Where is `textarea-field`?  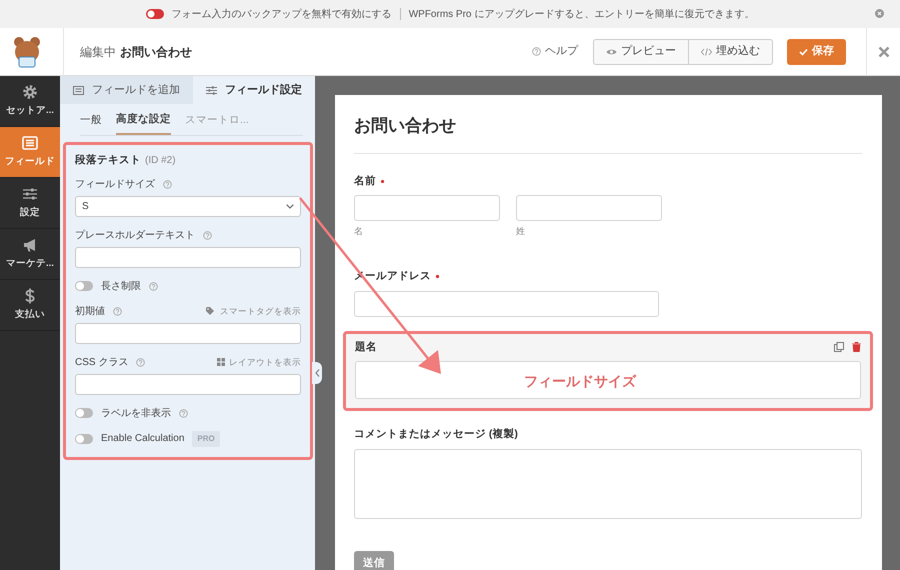
textarea-field is located at coordinates (608, 484).